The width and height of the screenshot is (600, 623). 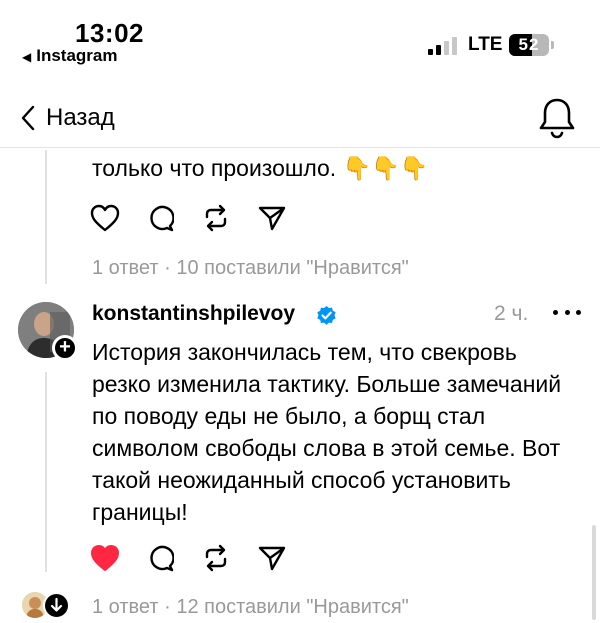 I want to click on like-button, so click(x=118, y=218).